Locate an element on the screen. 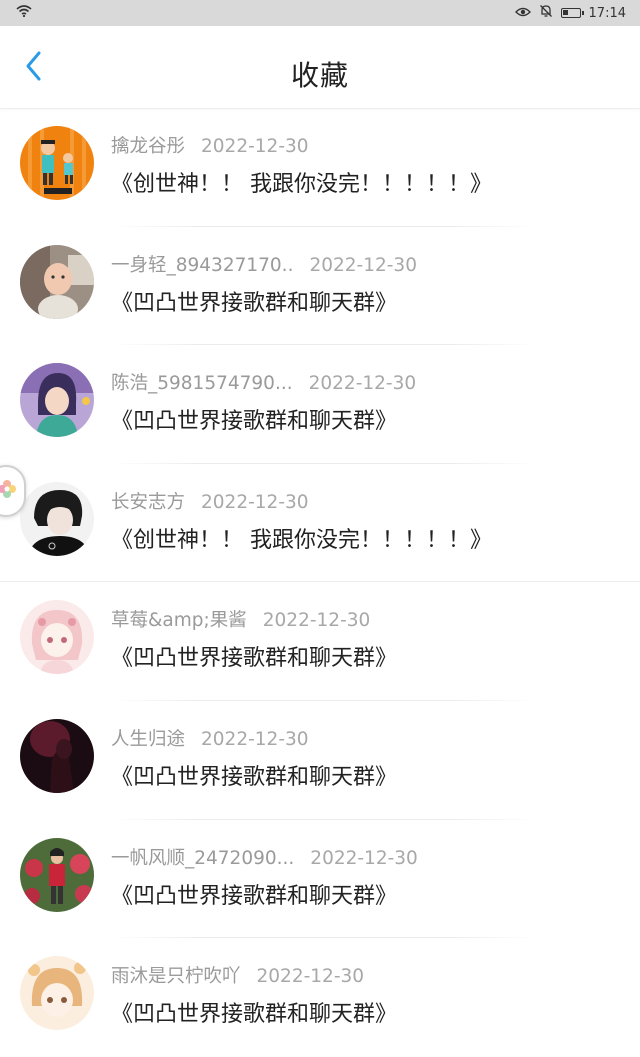  status-bar: 17:14 is located at coordinates (320, 13).